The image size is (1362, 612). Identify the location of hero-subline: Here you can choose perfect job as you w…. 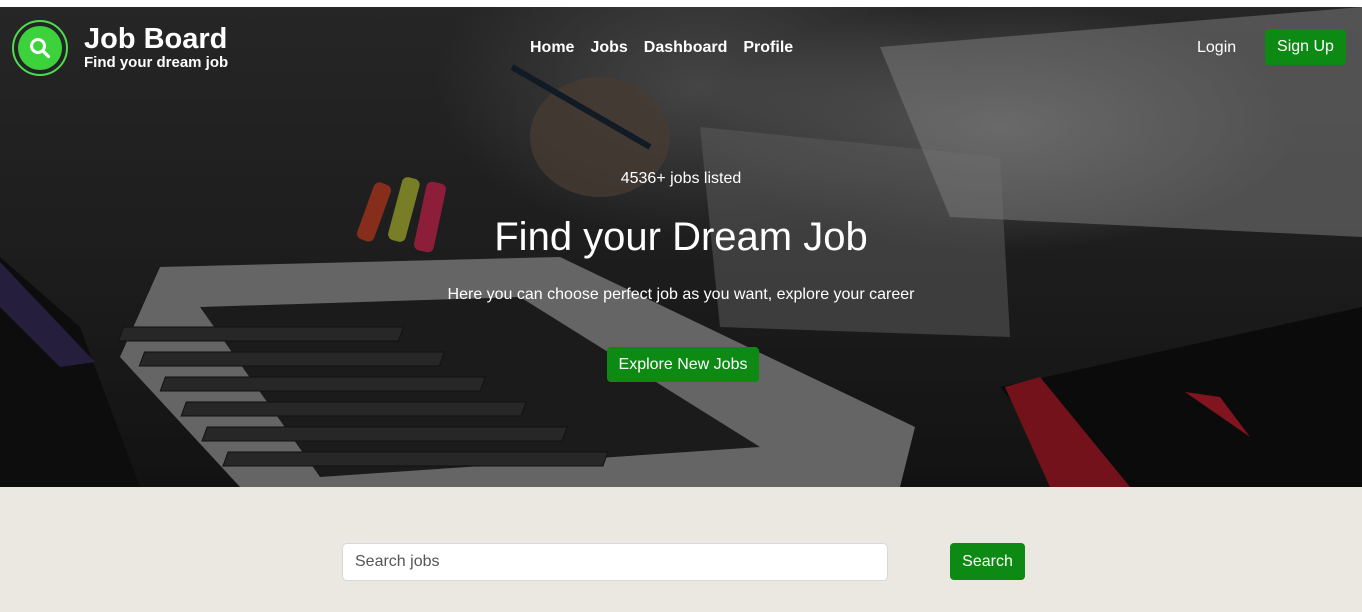
(681, 294).